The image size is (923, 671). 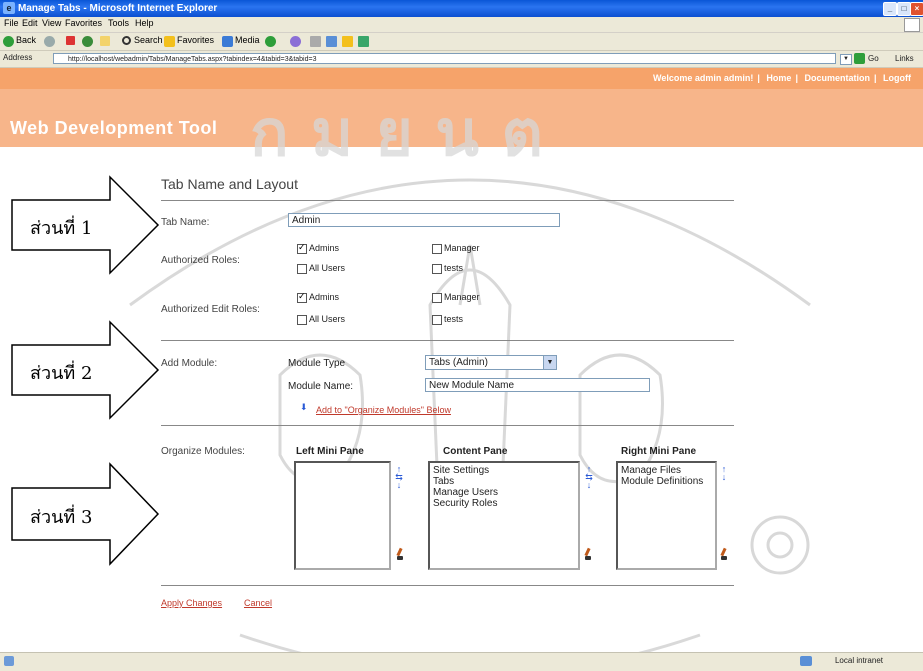 I want to click on left-pane-move-arrows-icon: ↑ ⇆ ↓, so click(x=399, y=477).